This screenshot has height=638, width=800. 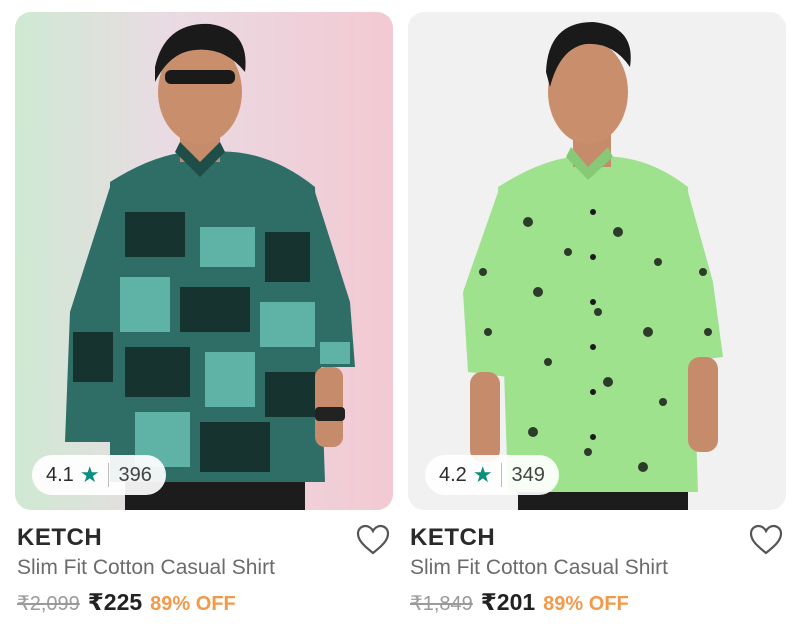 What do you see at coordinates (508, 602) in the screenshot?
I see `sale-price: ₹201` at bounding box center [508, 602].